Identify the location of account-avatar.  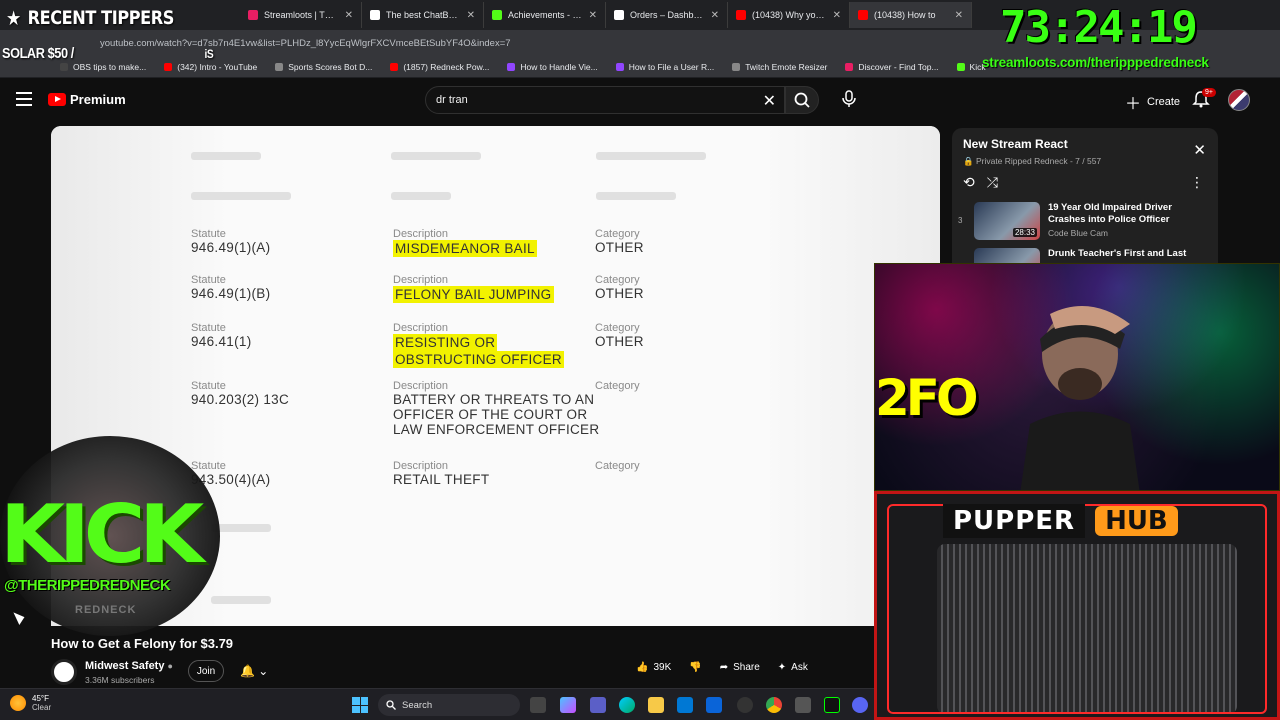
(1239, 100).